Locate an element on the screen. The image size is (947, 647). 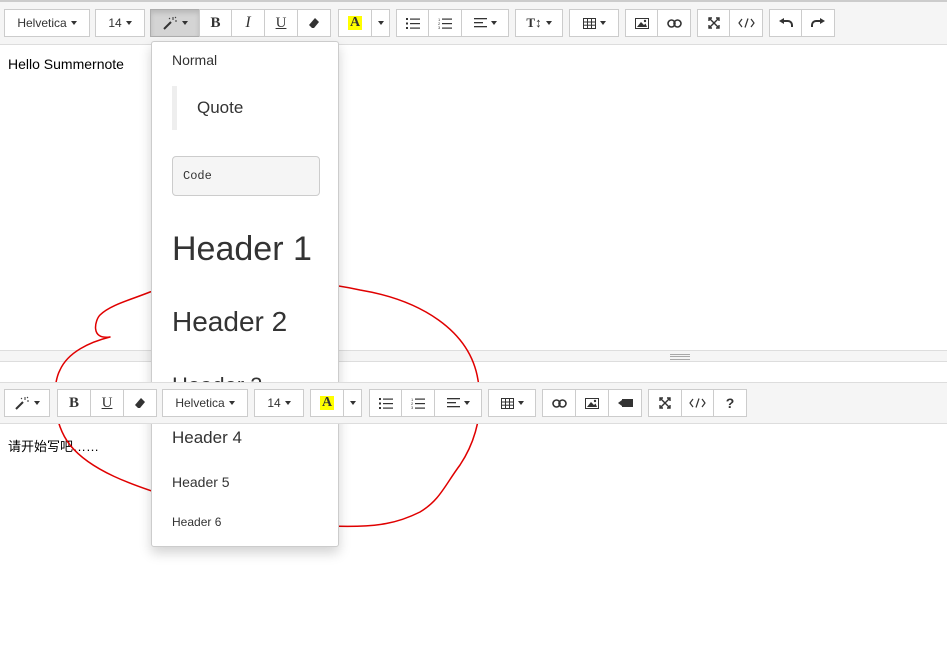
bottom-toolbar: B U Helvetica 14 A 123 ? is located at coordinates (473, 403).